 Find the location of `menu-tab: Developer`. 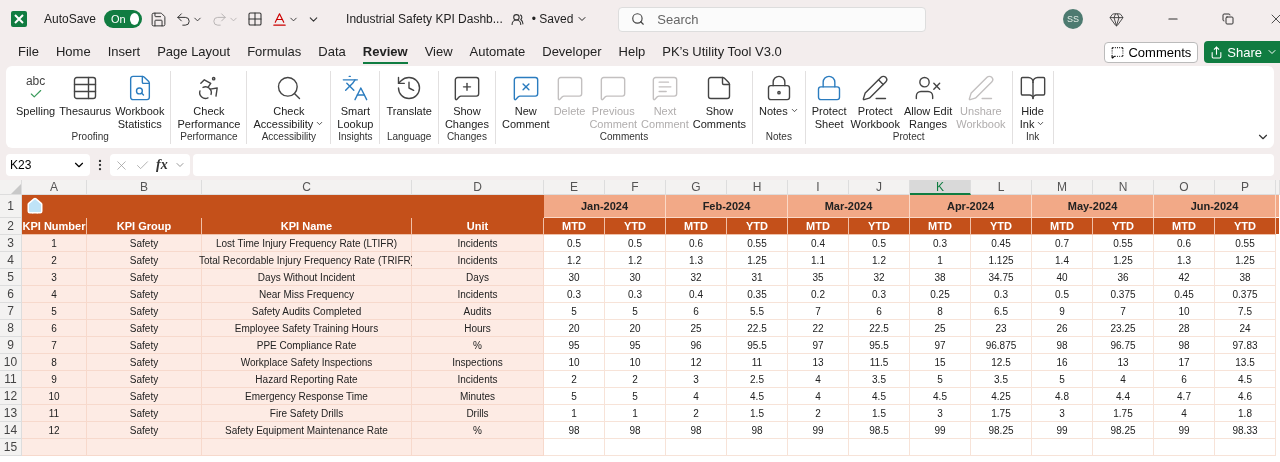

menu-tab: Developer is located at coordinates (572, 52).